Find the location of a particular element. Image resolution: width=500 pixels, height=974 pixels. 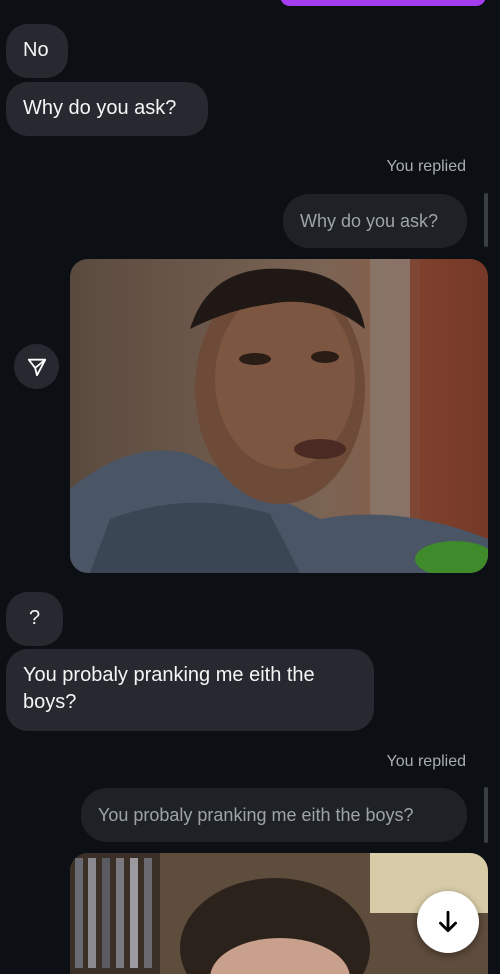

received-message-bubble: Why do you ask? is located at coordinates (107, 109).